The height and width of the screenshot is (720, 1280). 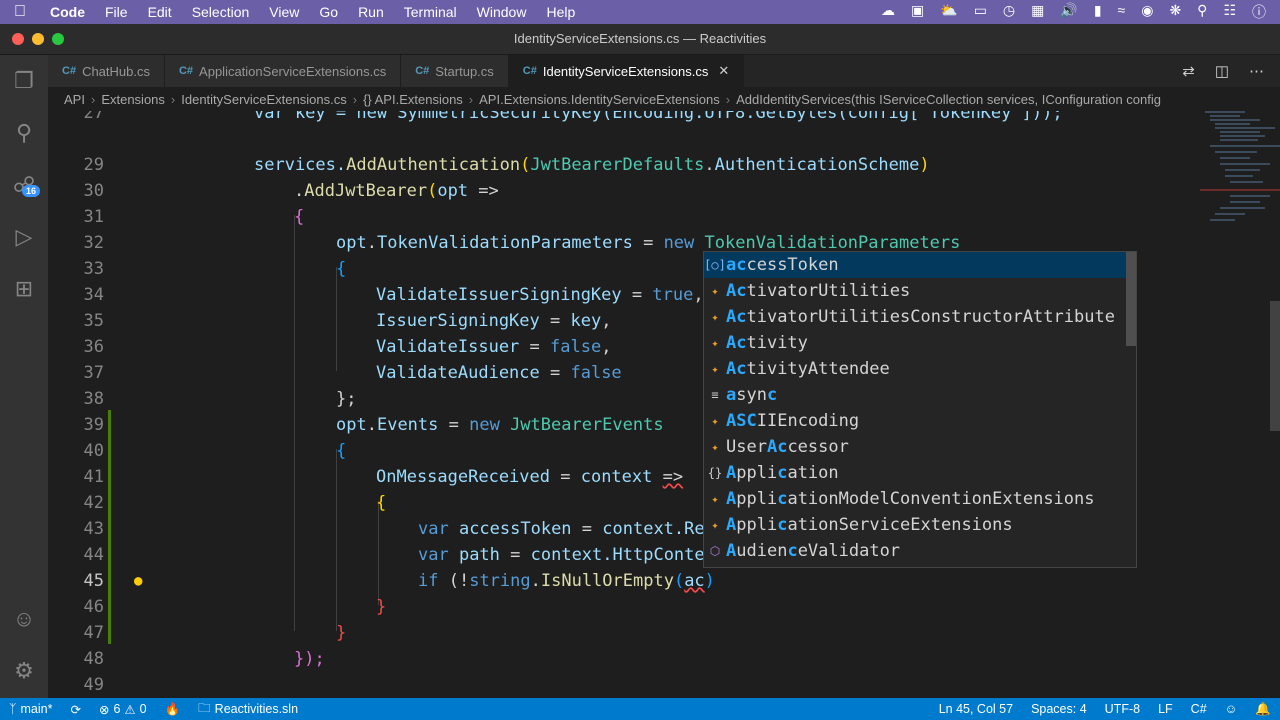 What do you see at coordinates (1098, 12) in the screenshot?
I see `battery-icon: ▮` at bounding box center [1098, 12].